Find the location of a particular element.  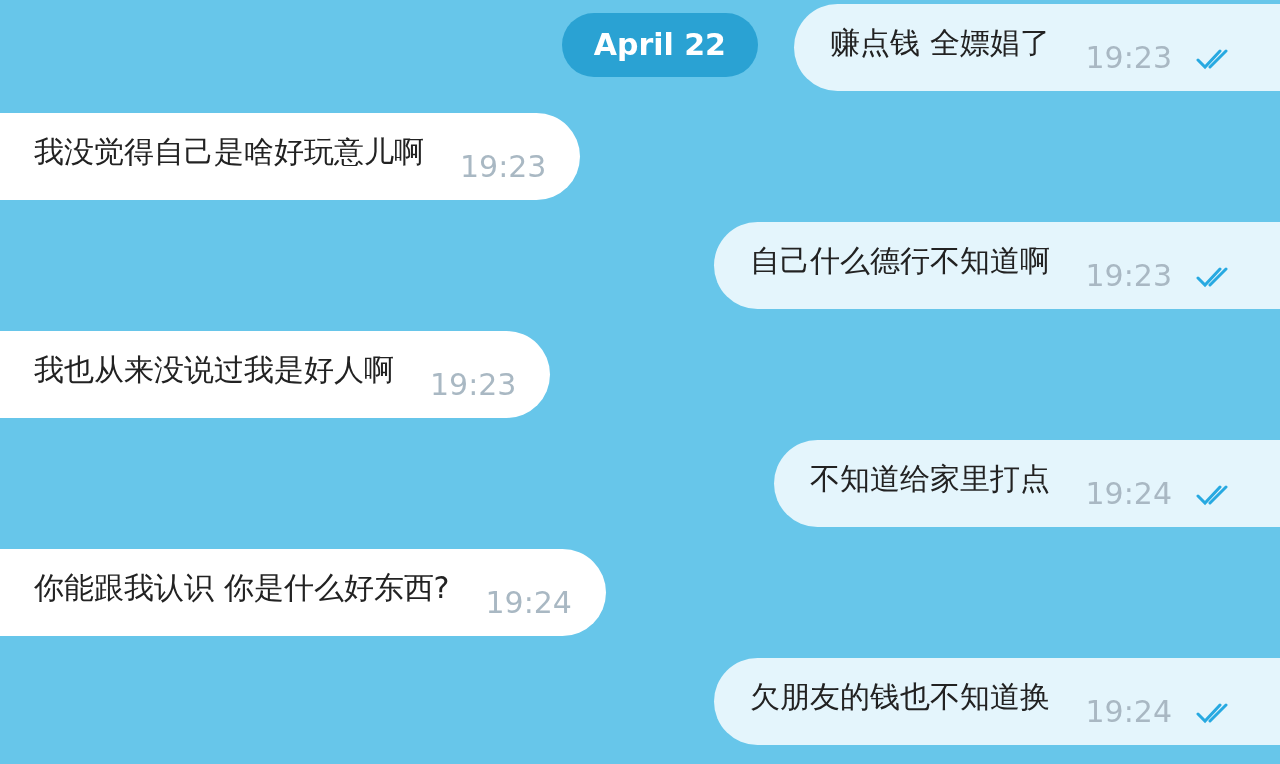

message-text: 不知道给家里打点 is located at coordinates (929, 479).